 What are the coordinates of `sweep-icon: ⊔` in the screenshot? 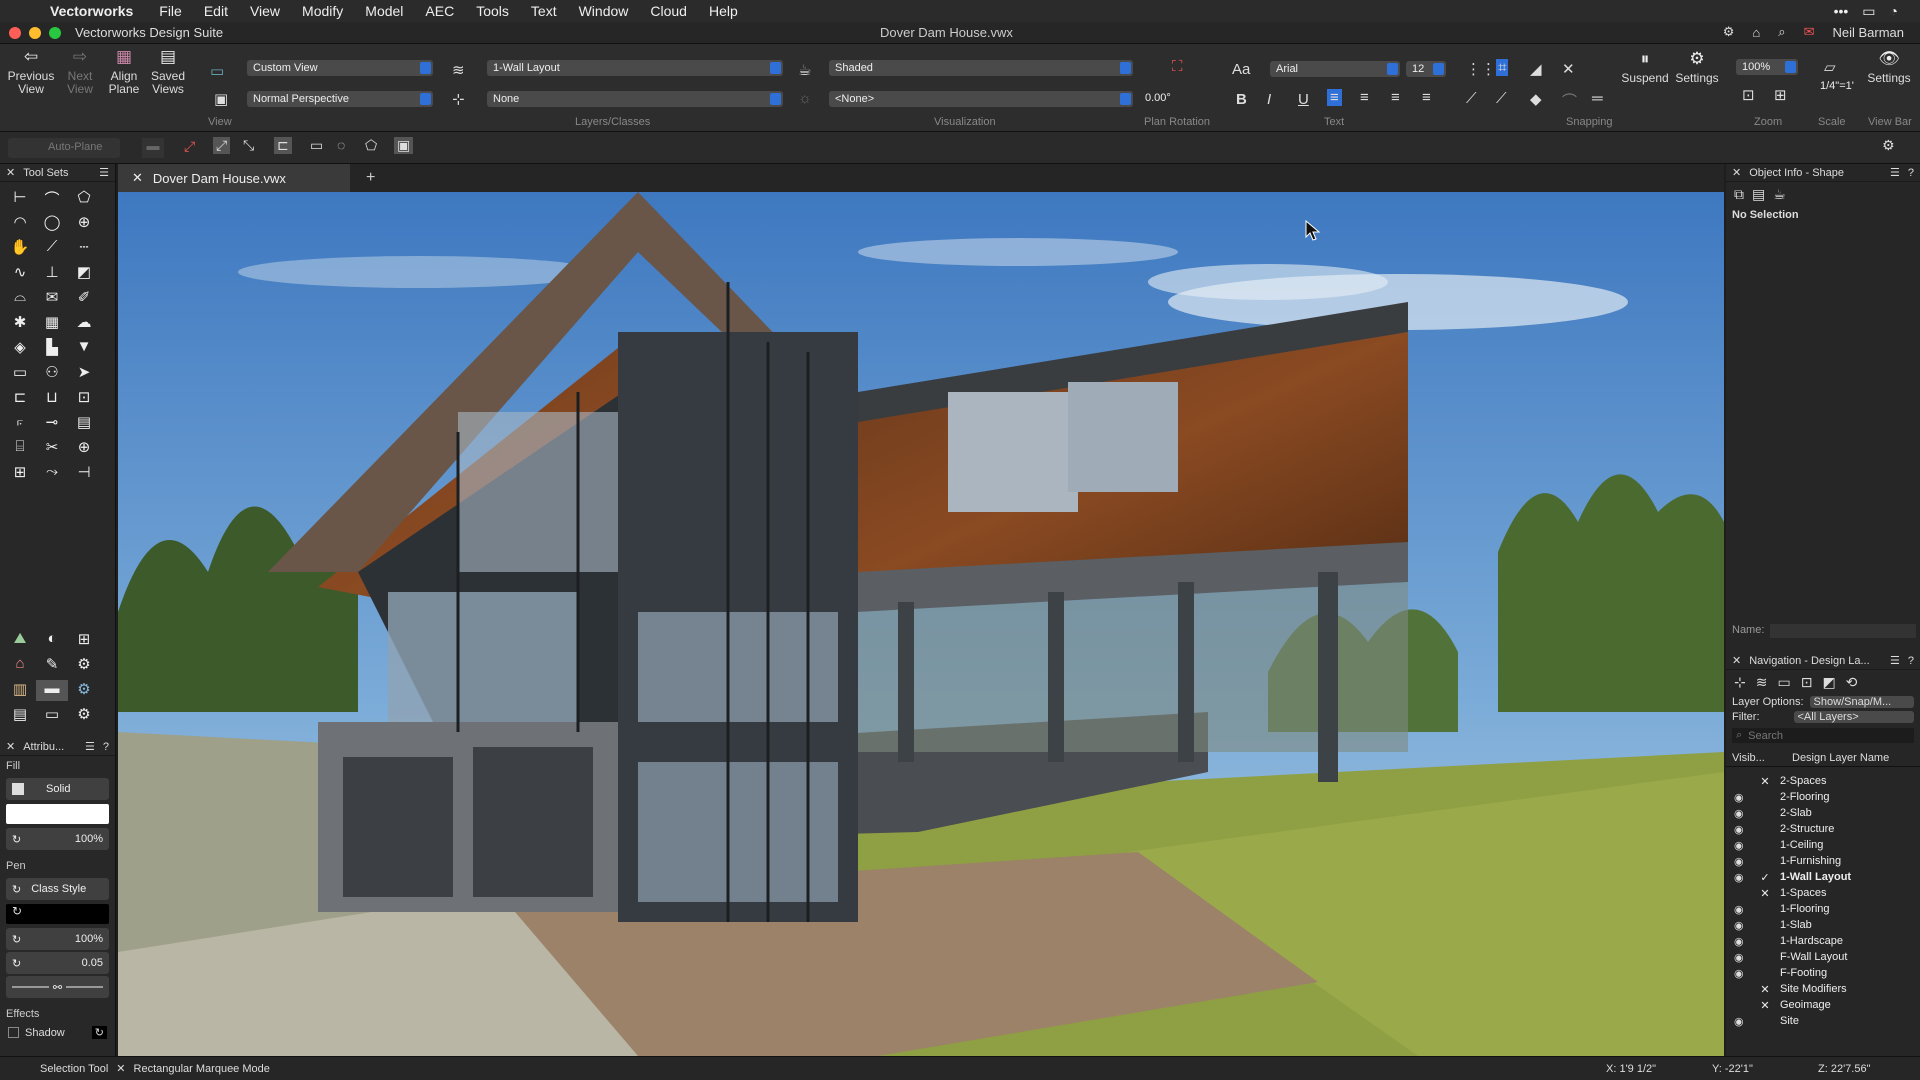 It's located at (52, 398).